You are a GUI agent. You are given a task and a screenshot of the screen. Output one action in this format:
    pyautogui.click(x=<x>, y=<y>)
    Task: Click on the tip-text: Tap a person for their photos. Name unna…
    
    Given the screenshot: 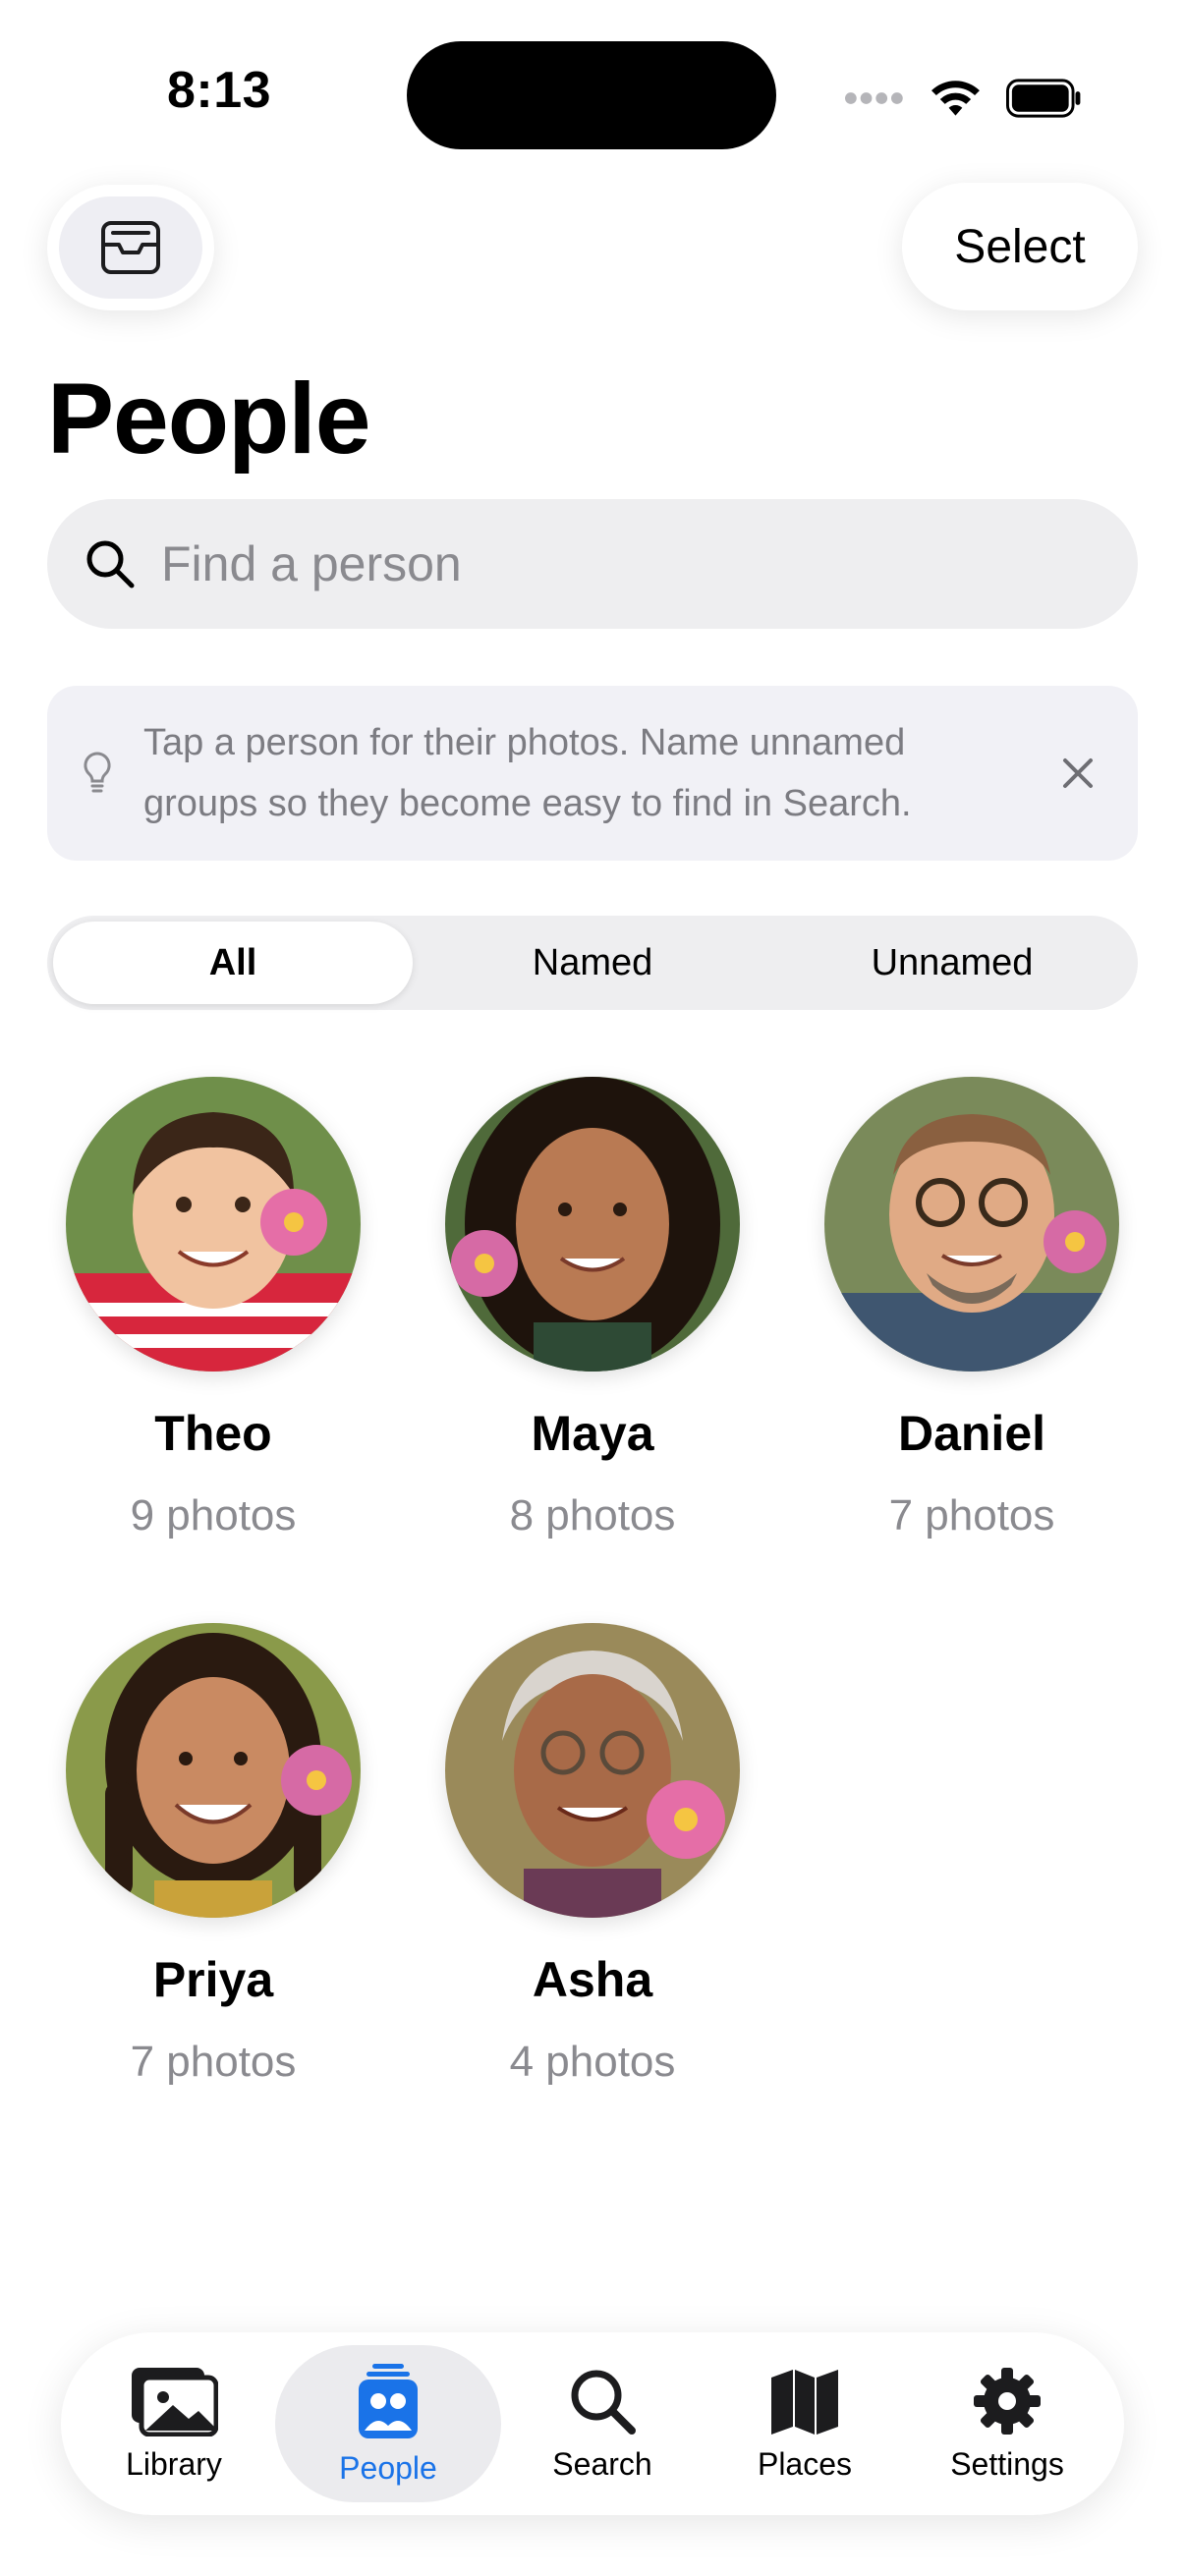 What is the action you would take?
    pyautogui.click(x=528, y=773)
    